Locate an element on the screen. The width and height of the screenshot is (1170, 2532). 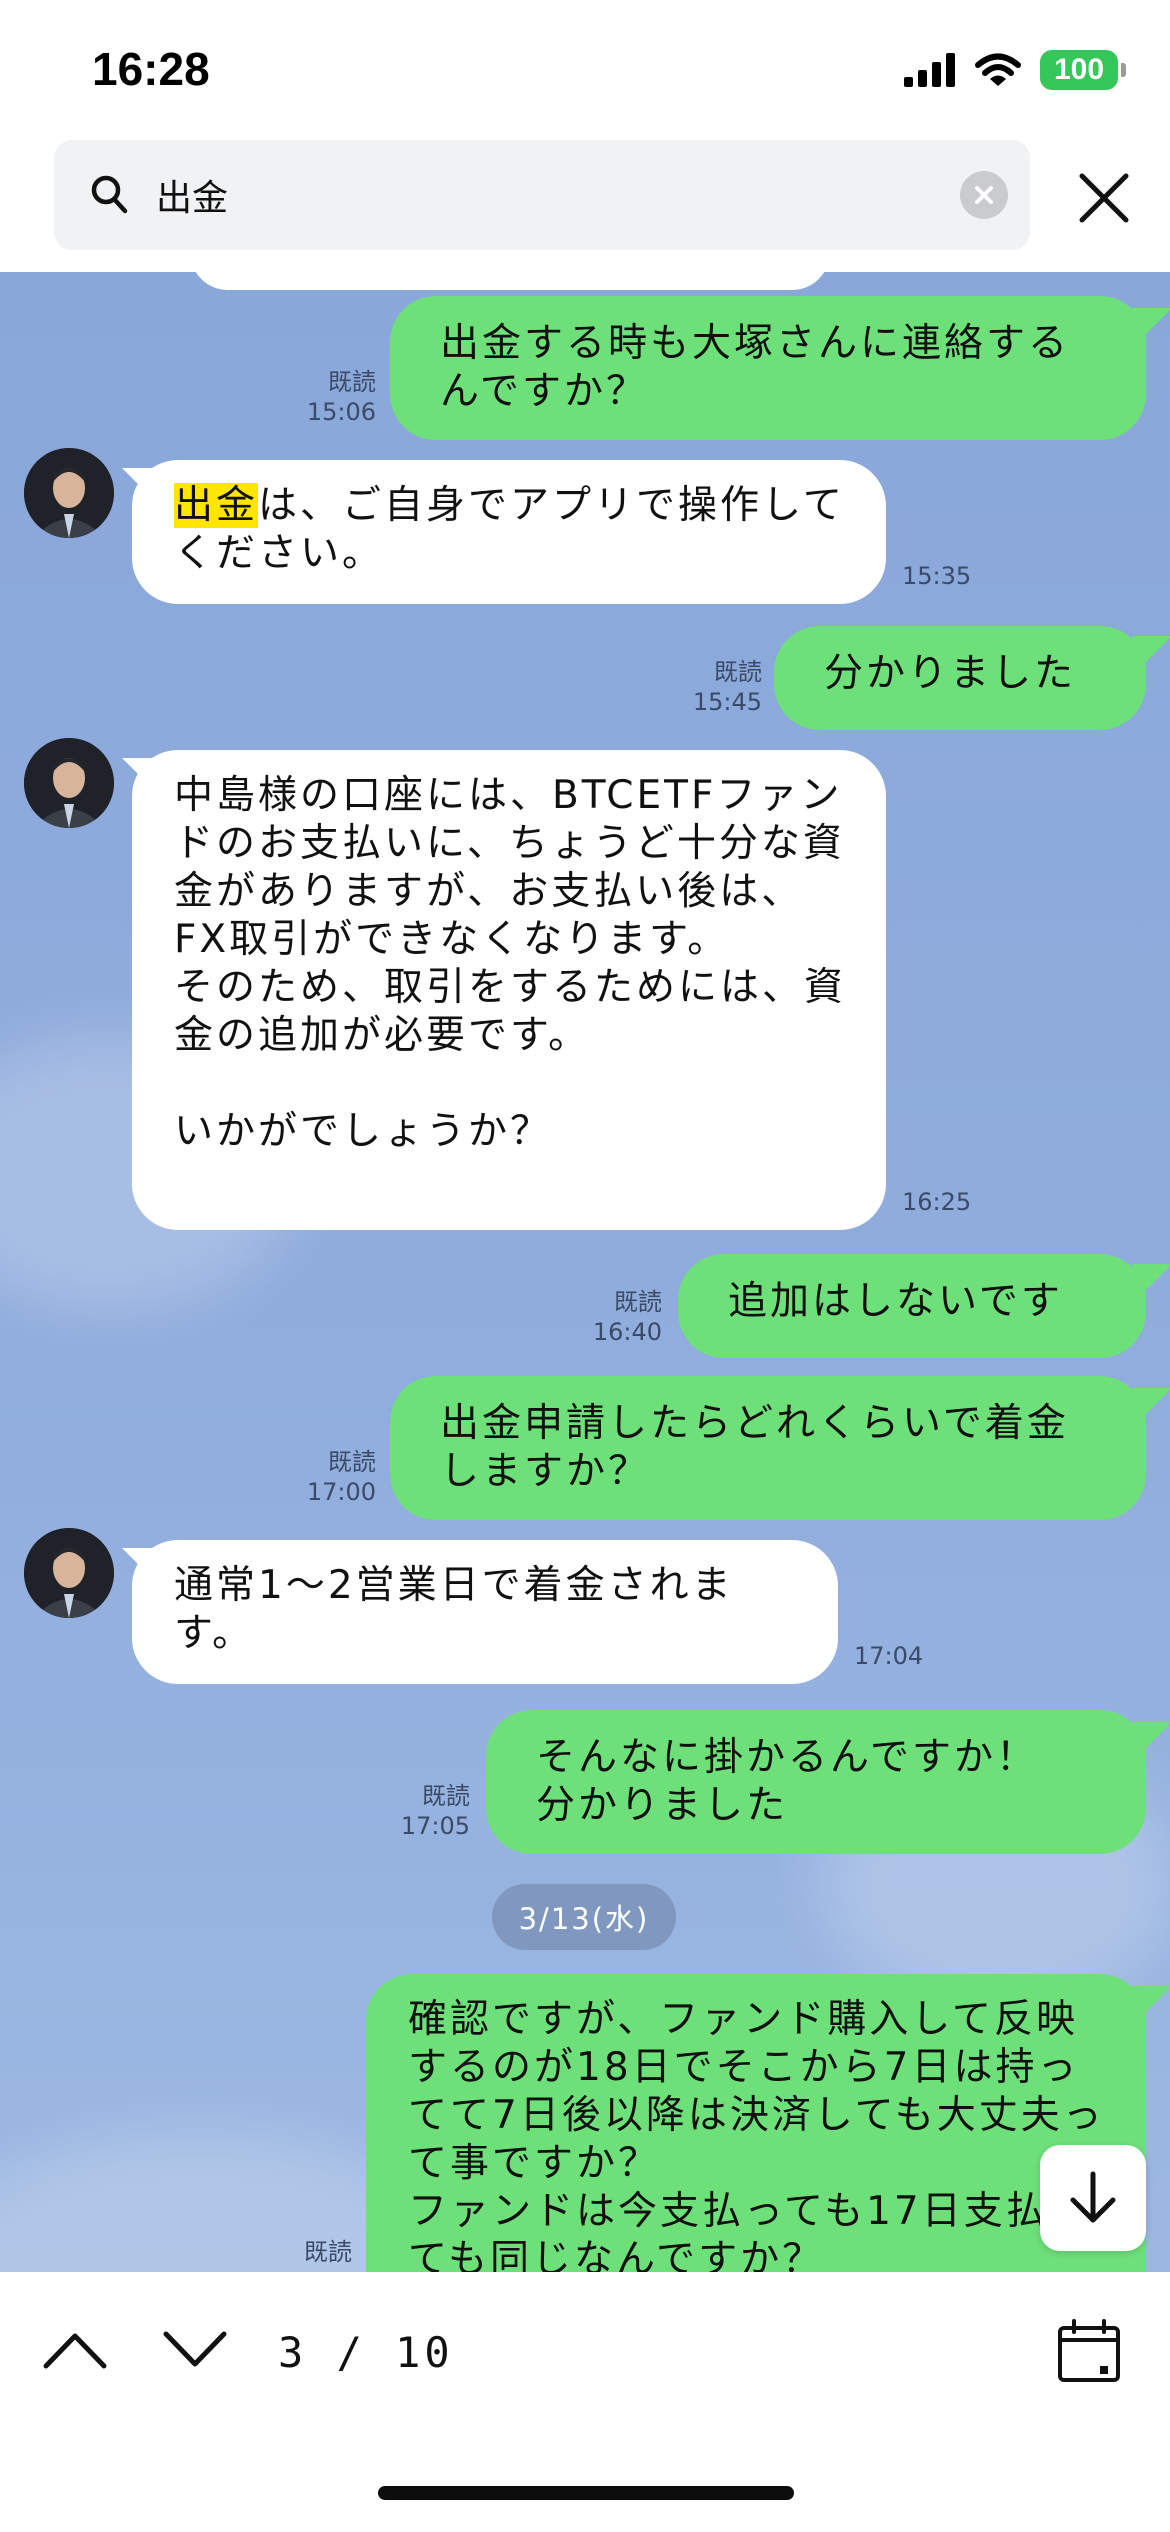
search-box is located at coordinates (542, 195).